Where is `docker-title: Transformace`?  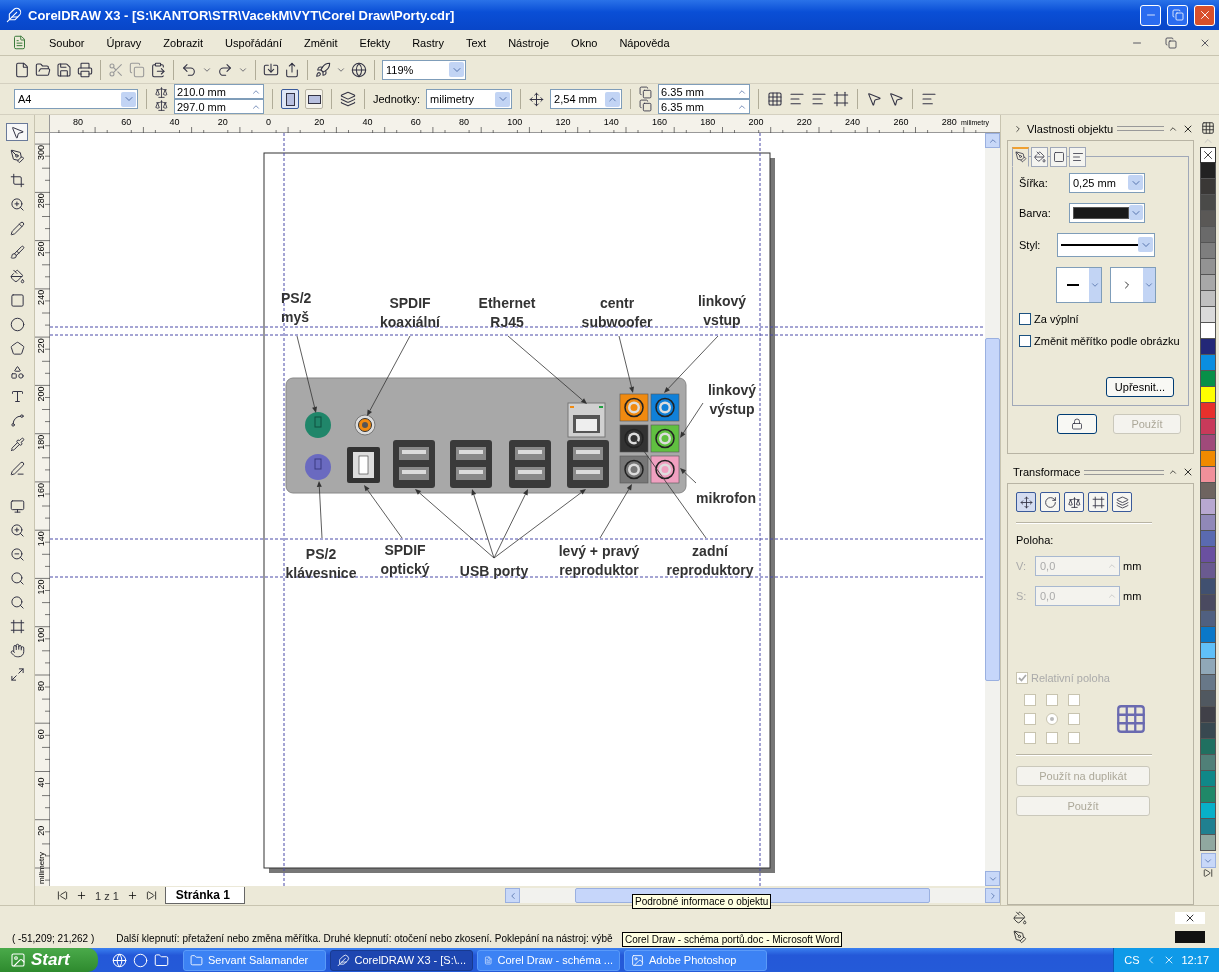
docker-title: Transformace is located at coordinates (1047, 472).